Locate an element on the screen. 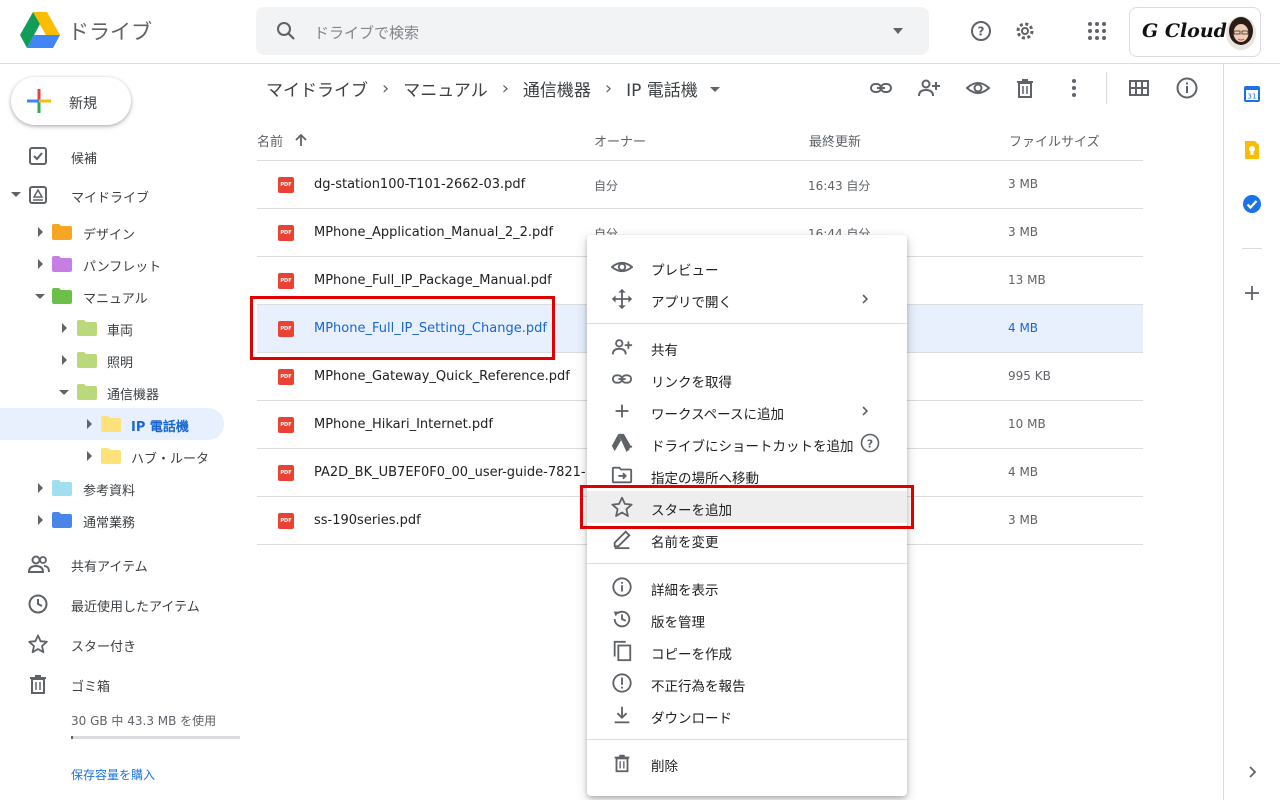 The image size is (1280, 800). folder-label: デザイン is located at coordinates (109, 235).